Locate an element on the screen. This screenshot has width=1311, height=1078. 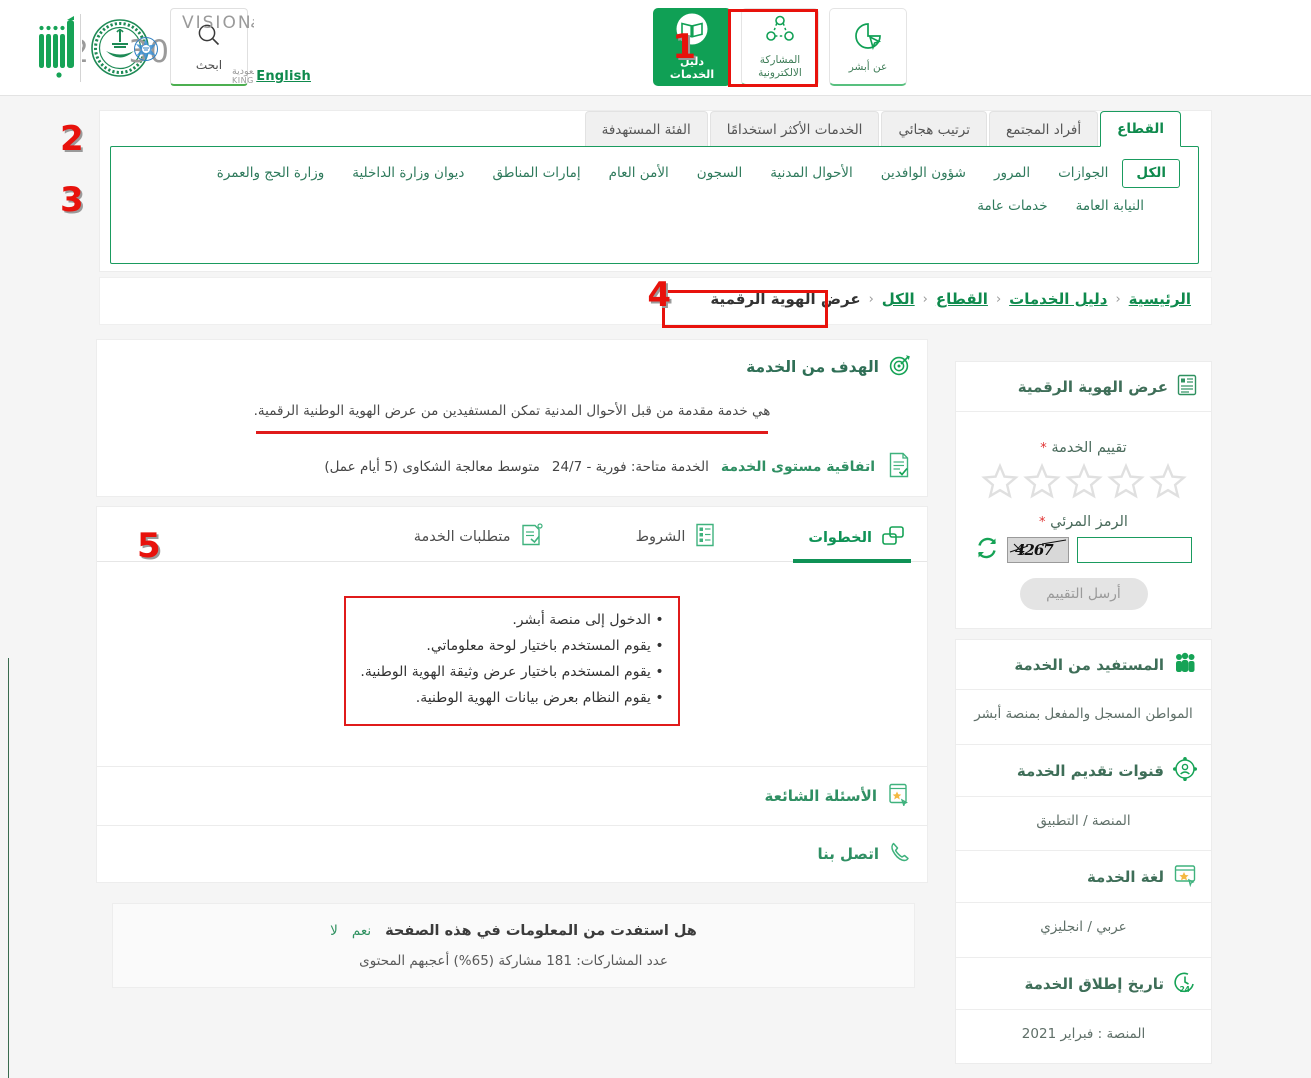
sector-chip-regional-emirates: إمارات المناطق is located at coordinates (536, 173).